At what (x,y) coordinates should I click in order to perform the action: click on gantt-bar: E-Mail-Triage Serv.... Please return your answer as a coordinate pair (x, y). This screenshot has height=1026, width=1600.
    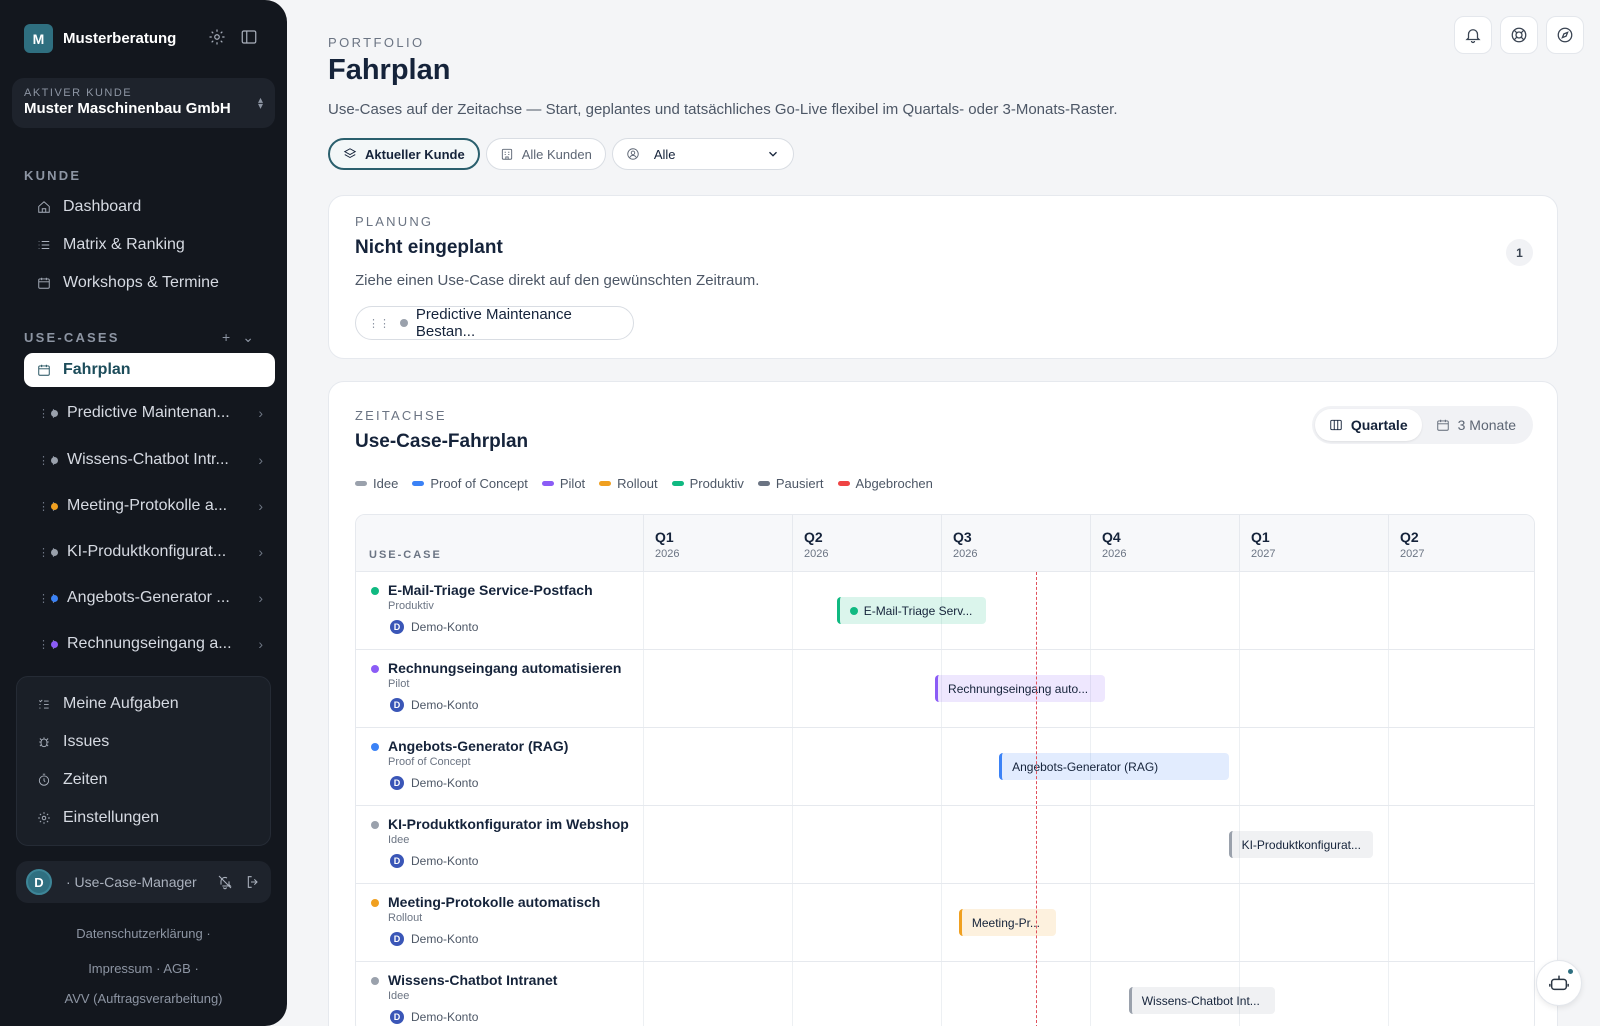
    Looking at the image, I should click on (911, 610).